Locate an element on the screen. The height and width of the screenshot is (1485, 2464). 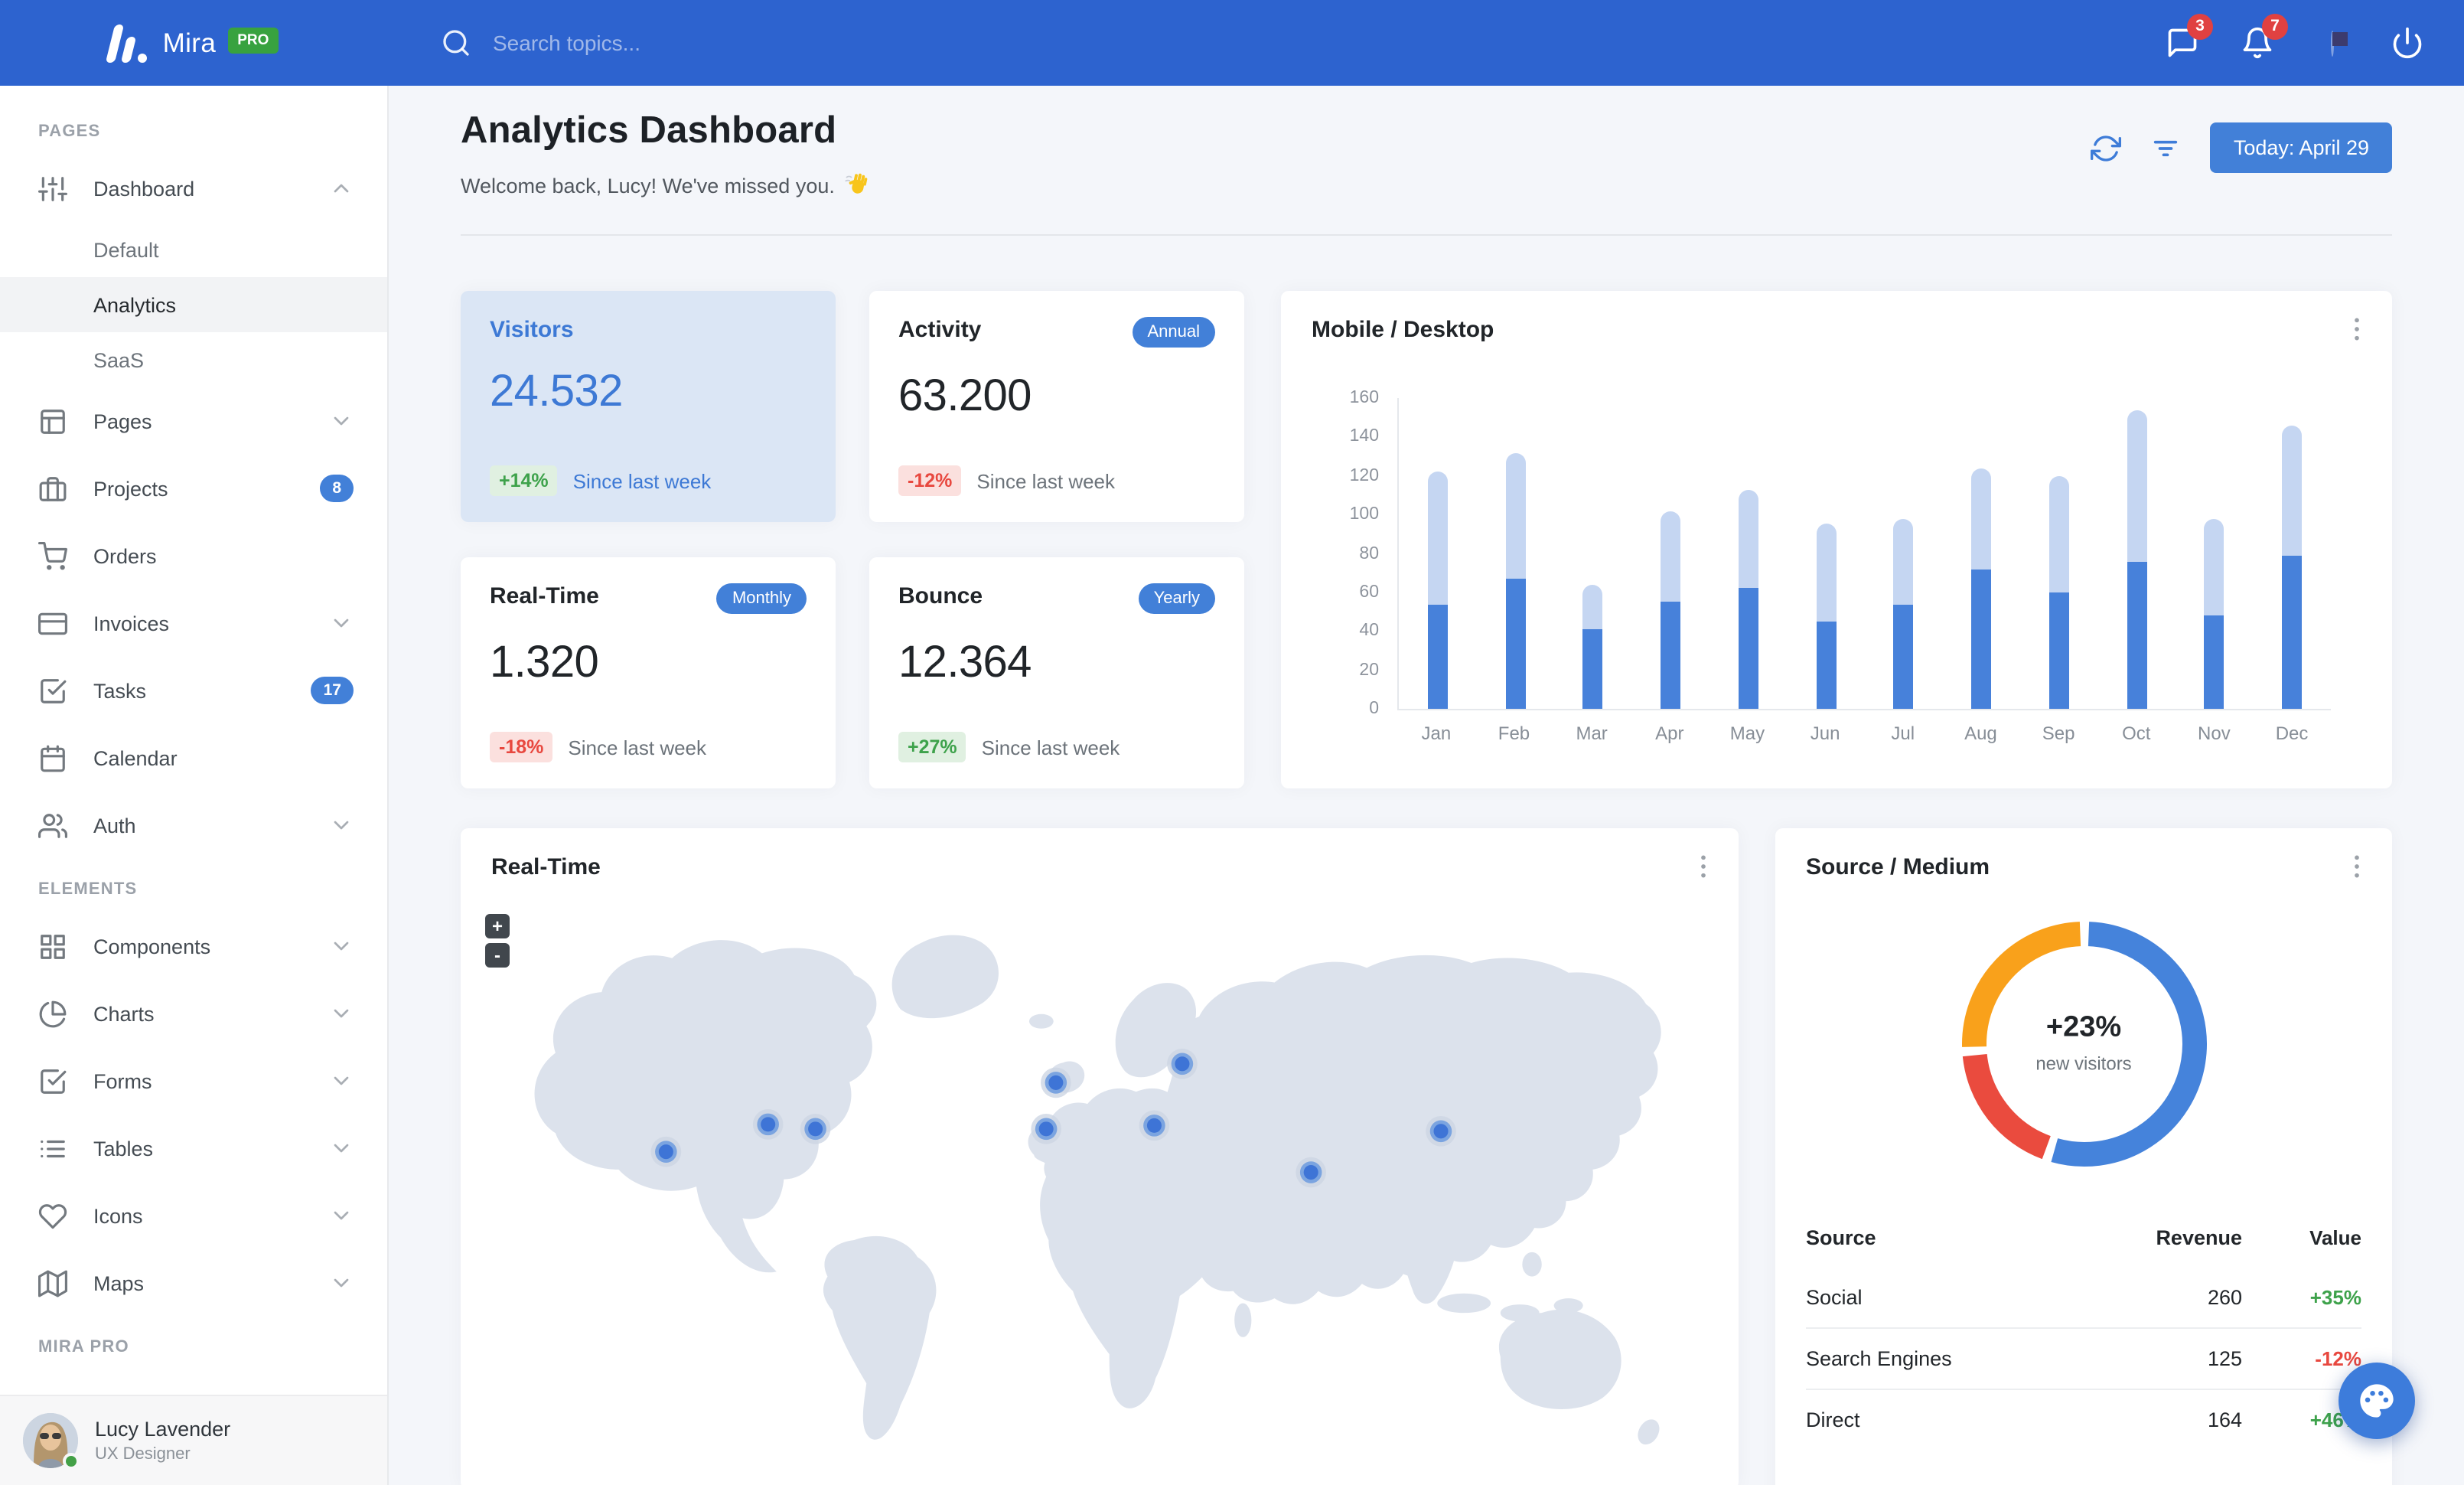
list-icon is located at coordinates (52, 1148).